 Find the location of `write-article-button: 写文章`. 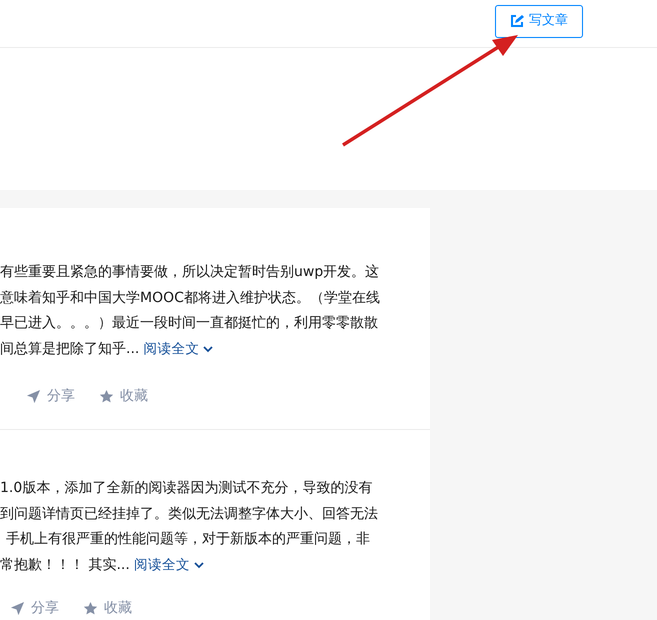

write-article-button: 写文章 is located at coordinates (539, 21).